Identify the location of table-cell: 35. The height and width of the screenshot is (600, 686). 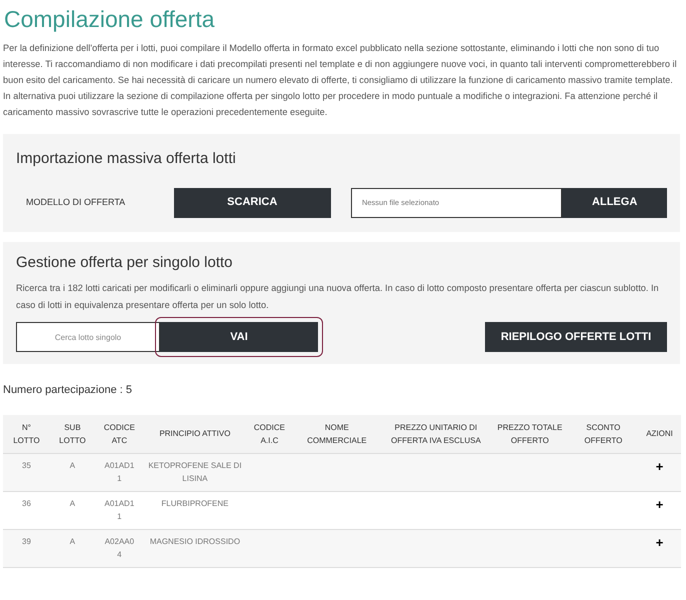
(26, 472).